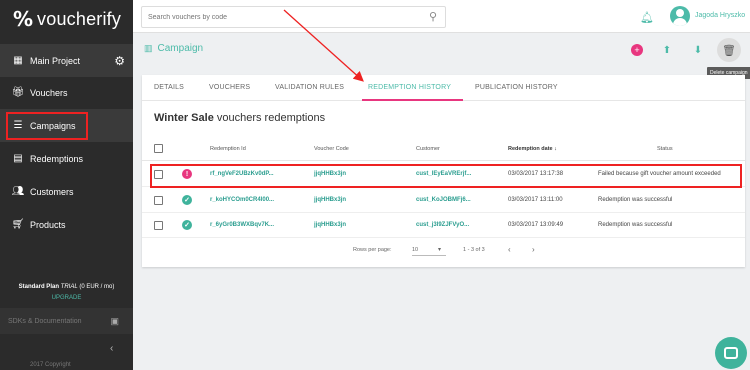 The image size is (750, 370). I want to click on username: Jagoda Hryszko, so click(720, 15).